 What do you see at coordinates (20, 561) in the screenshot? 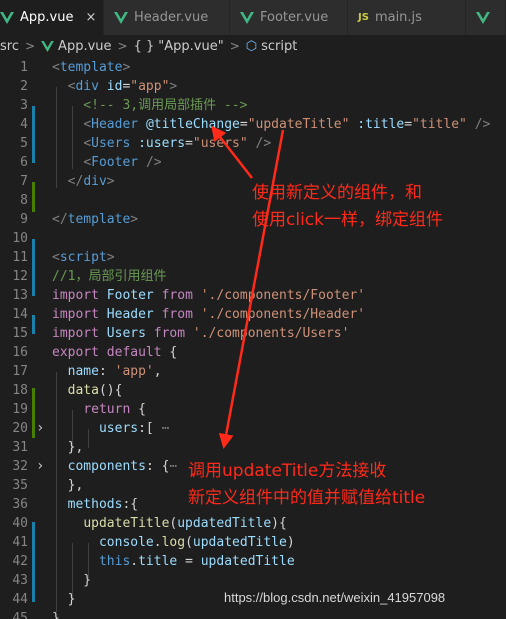
I see `line-number: 42` at bounding box center [20, 561].